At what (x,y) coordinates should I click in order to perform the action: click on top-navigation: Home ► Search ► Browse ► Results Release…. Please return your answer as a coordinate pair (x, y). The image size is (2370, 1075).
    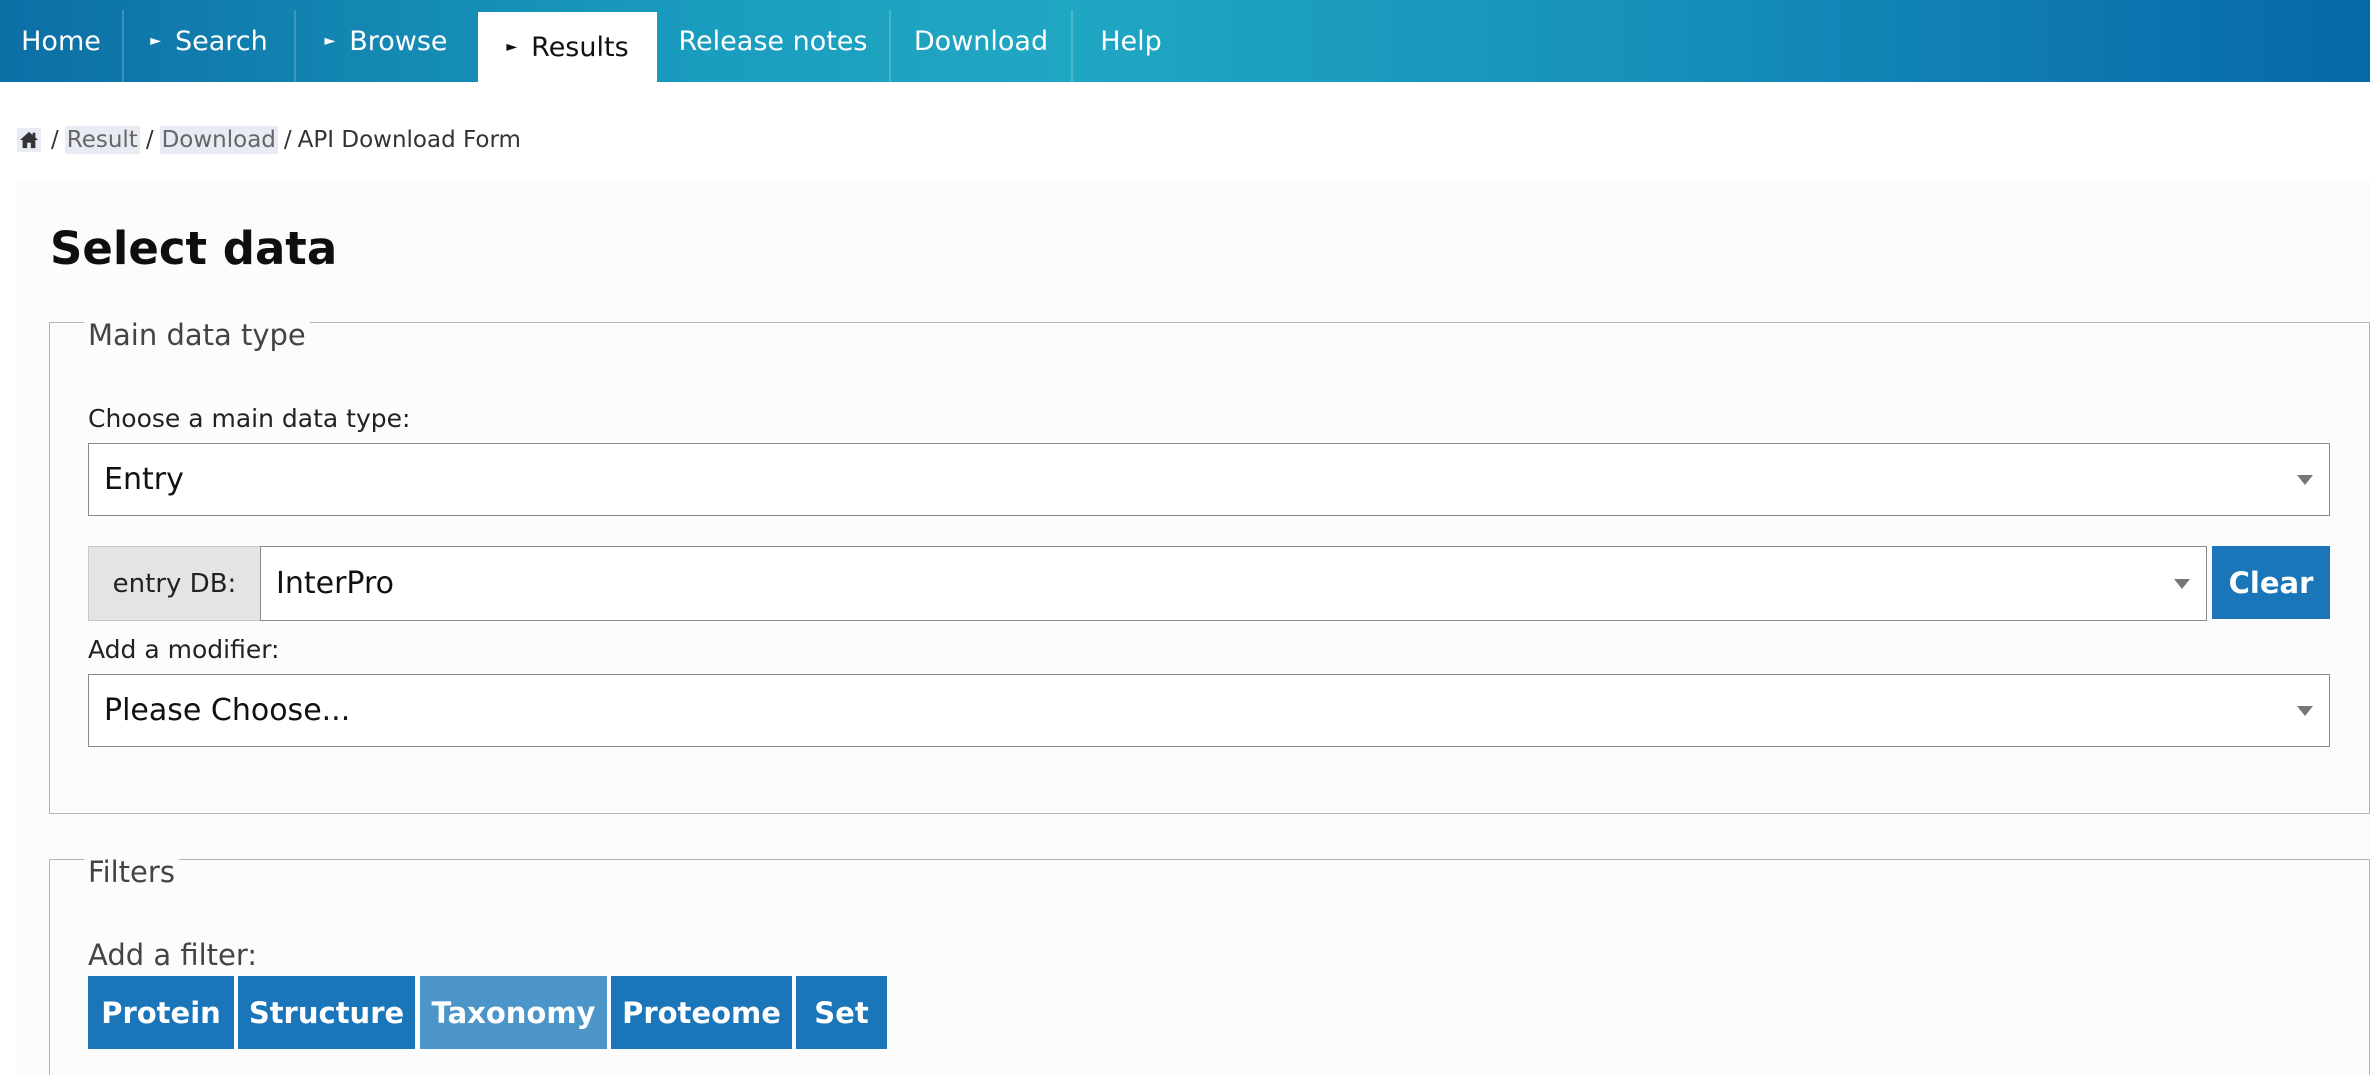
    Looking at the image, I should click on (1185, 41).